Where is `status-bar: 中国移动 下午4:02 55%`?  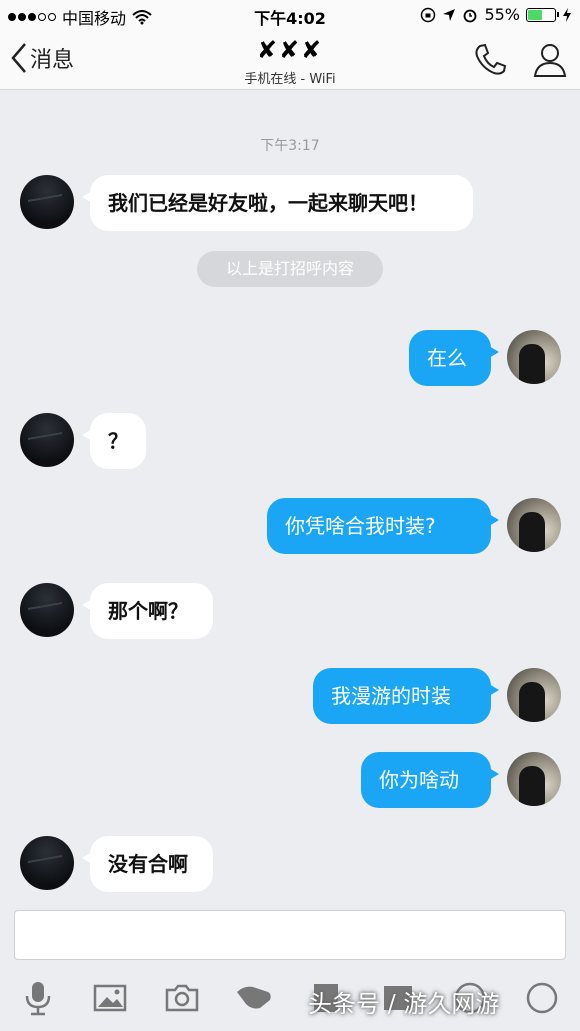 status-bar: 中国移动 下午4:02 55% is located at coordinates (290, 15).